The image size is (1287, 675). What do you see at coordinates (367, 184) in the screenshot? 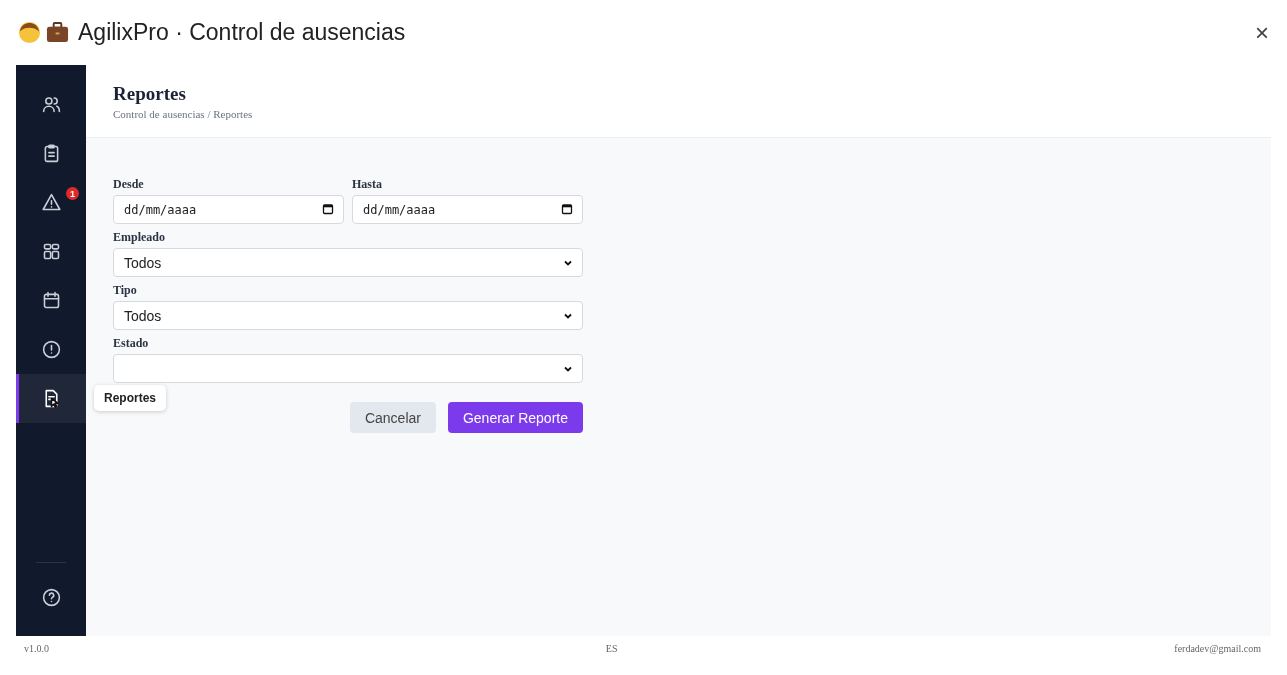
I see `field-label: Hasta` at bounding box center [367, 184].